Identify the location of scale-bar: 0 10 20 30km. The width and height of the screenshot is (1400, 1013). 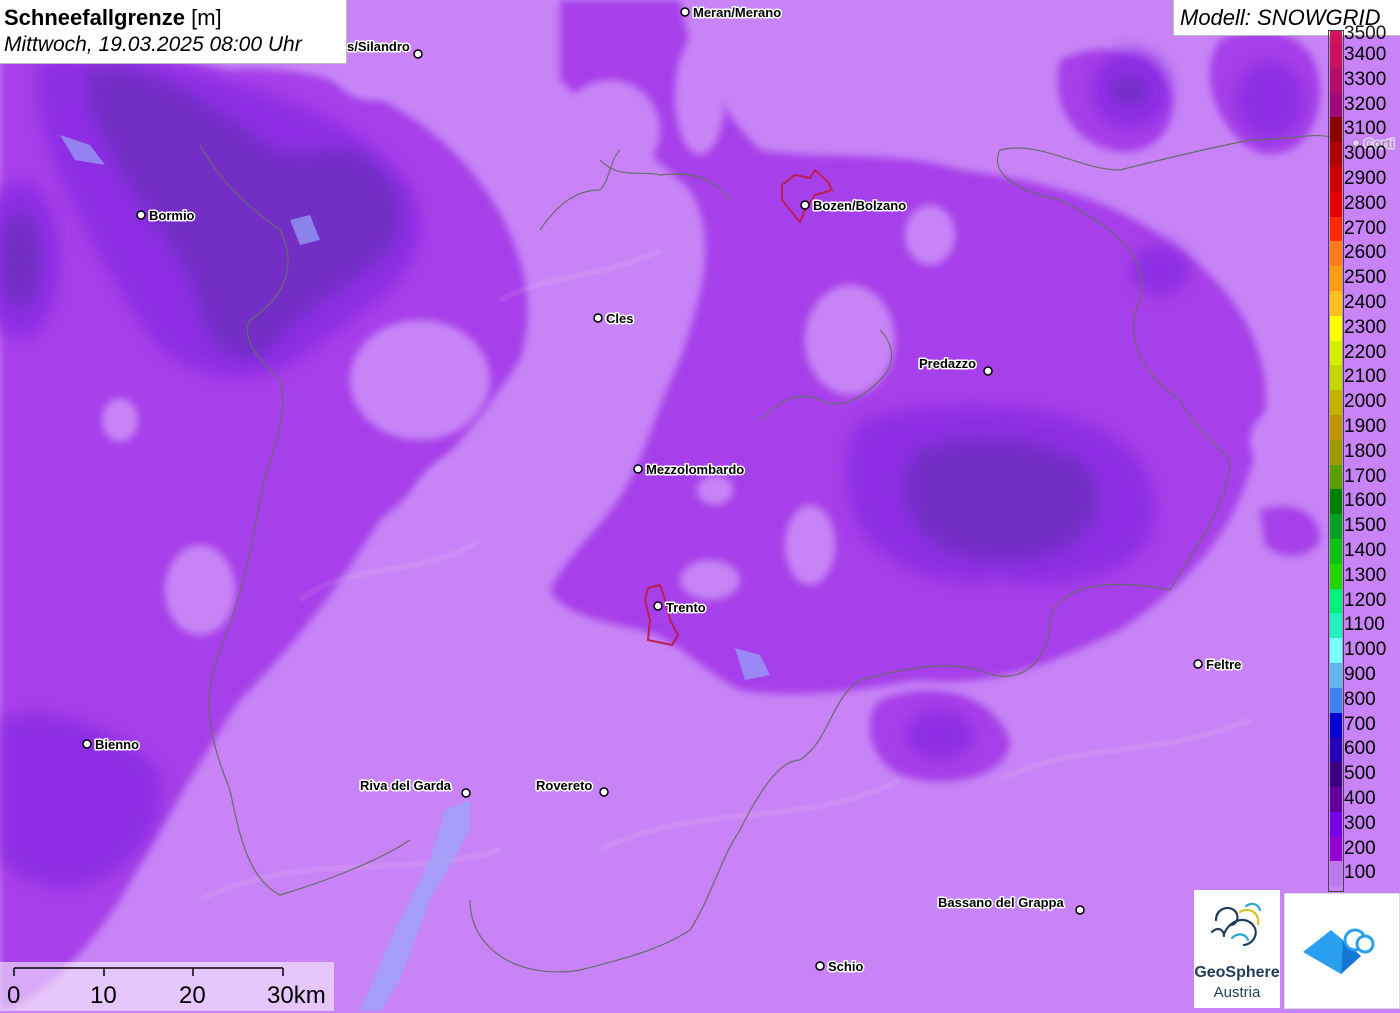
(167, 986).